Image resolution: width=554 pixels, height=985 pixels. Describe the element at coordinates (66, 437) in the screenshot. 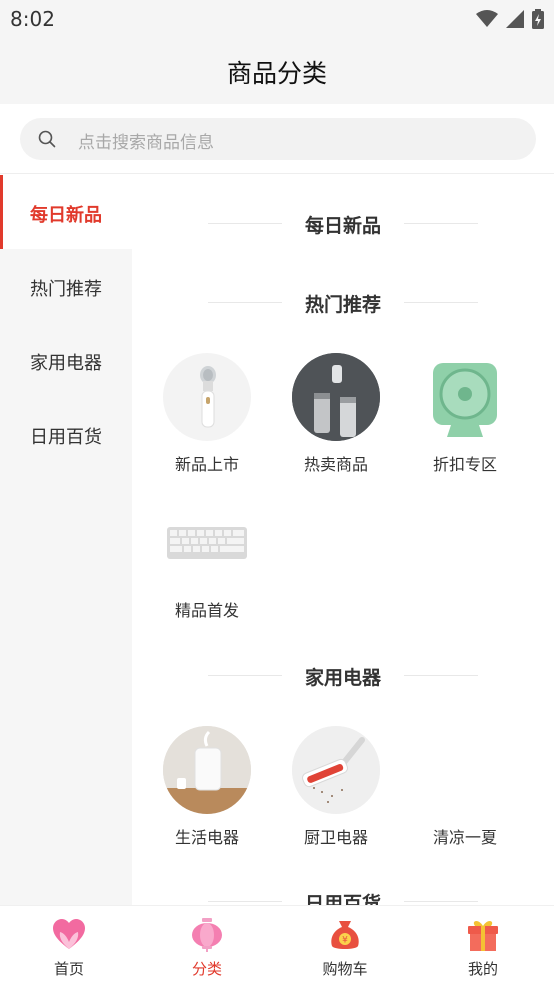

I see `sidebar-item-label: 日用百货` at that location.